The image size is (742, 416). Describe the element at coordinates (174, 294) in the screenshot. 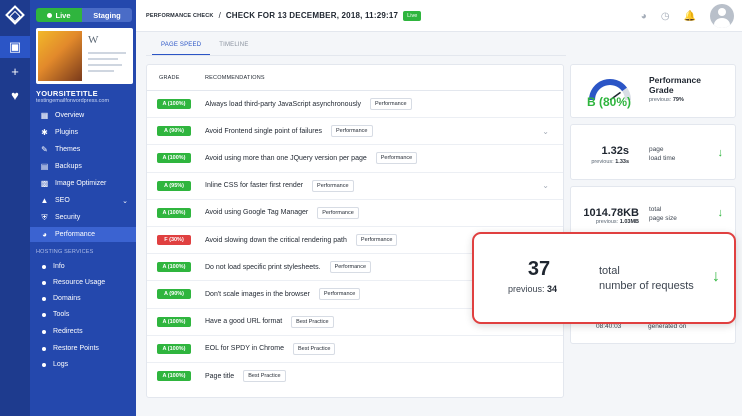

I see `grade-badge: A (90%)` at that location.